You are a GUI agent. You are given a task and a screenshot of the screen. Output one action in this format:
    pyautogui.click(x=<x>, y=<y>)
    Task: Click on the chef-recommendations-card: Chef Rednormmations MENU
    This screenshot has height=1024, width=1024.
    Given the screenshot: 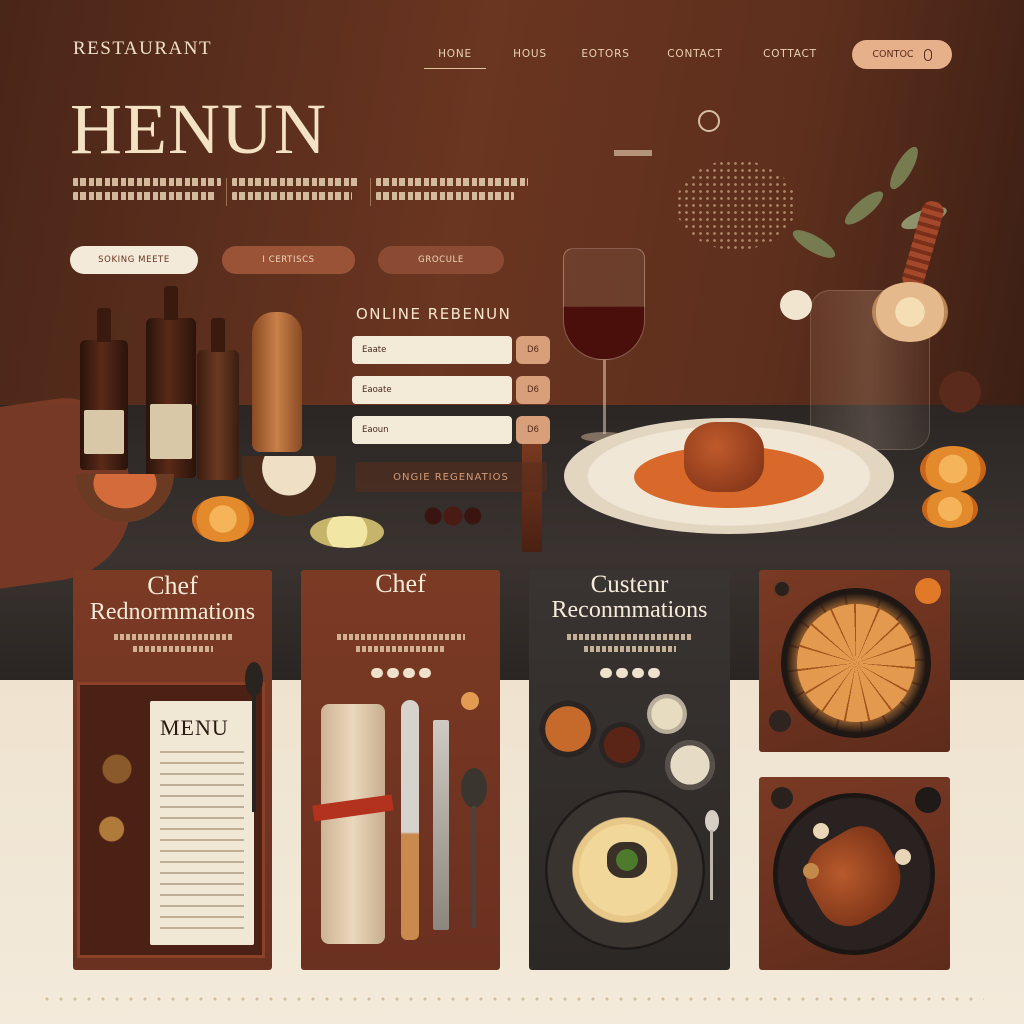 What is the action you would take?
    pyautogui.click(x=172, y=770)
    